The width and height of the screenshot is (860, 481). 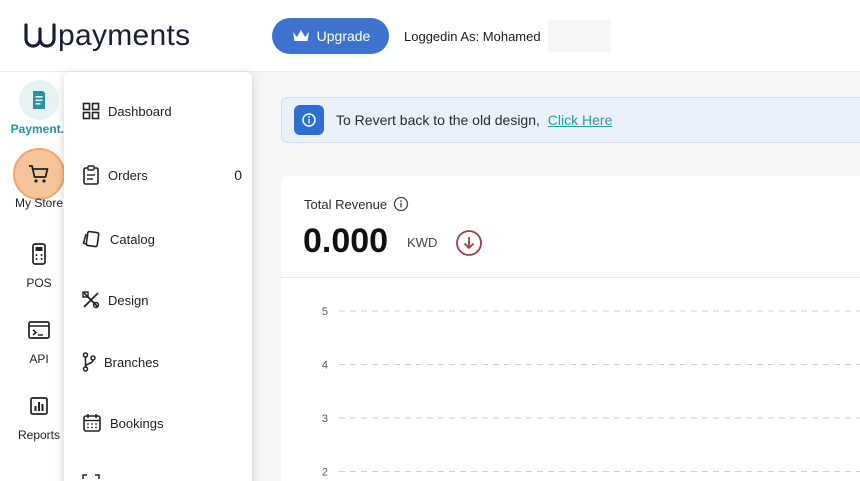 I want to click on menu-item-dashboard: Dashboard, so click(x=162, y=111).